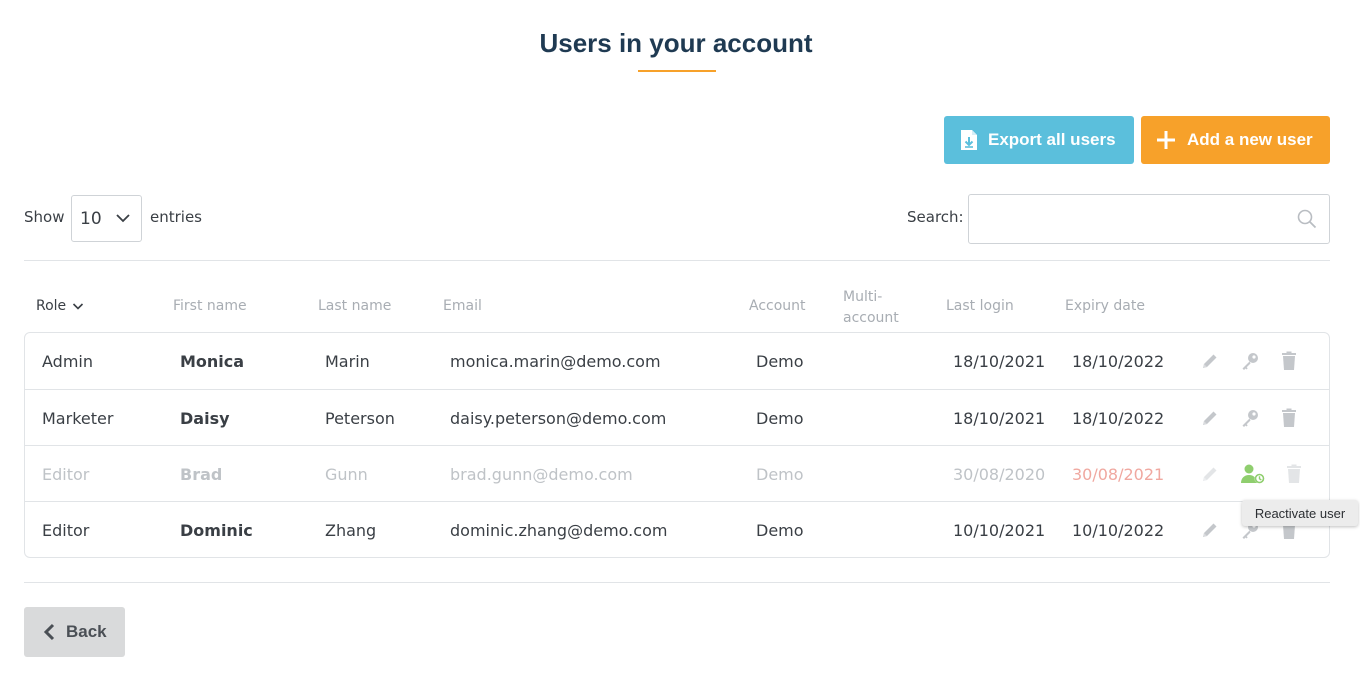  Describe the element at coordinates (999, 474) in the screenshot. I see `cell-last-login: 30/08/2020` at that location.